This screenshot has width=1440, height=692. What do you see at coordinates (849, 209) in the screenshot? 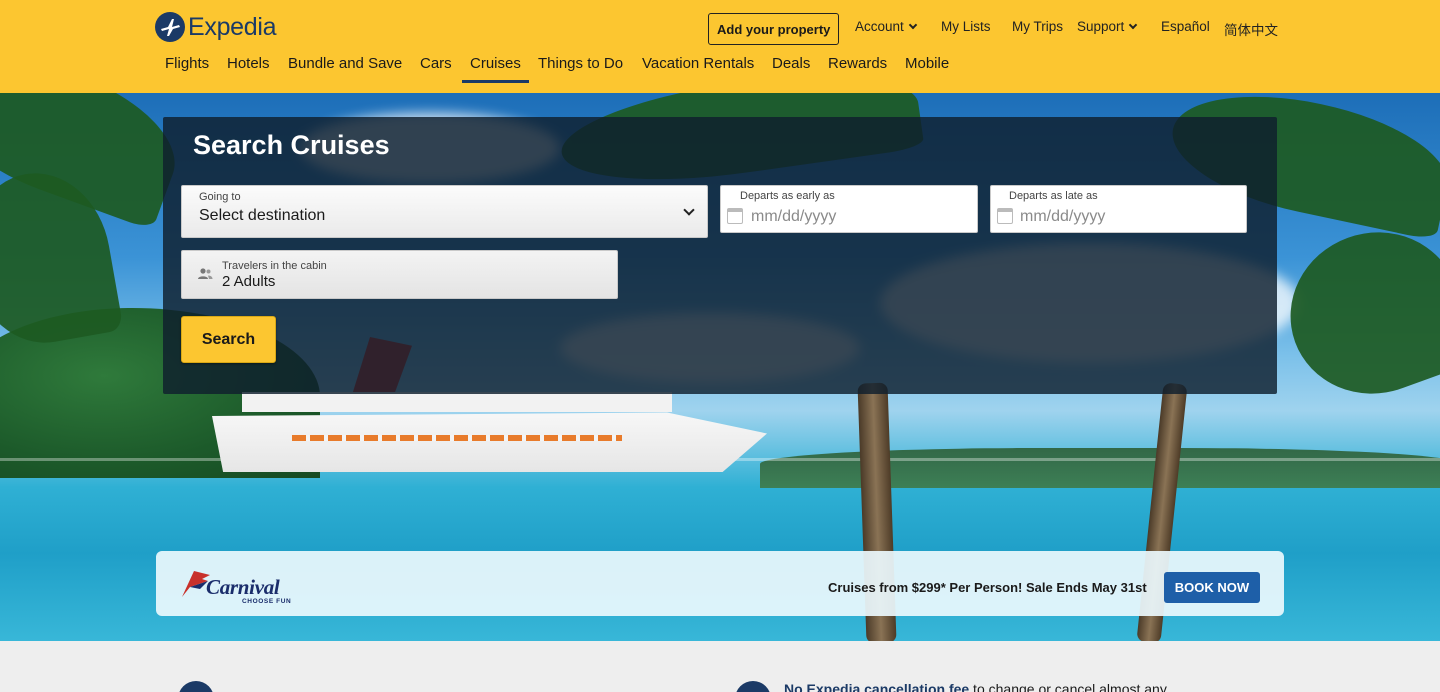
I see `departs-early-field: Departs as early as mm/dd/yyyy` at bounding box center [849, 209].